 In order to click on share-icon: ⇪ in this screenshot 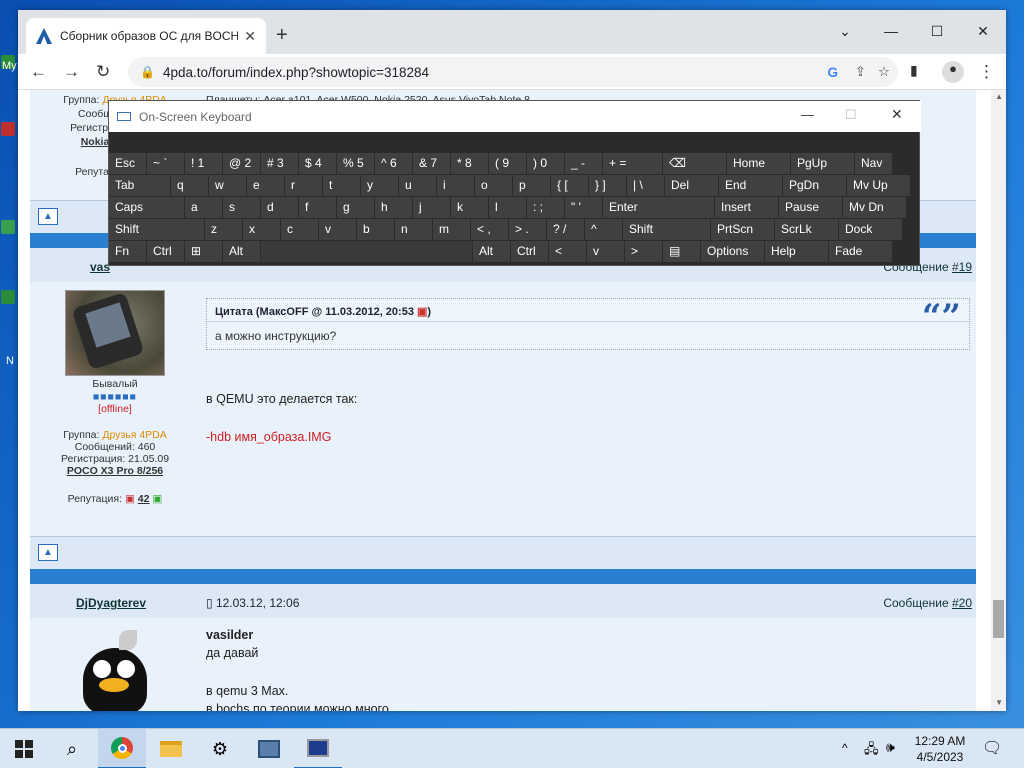, I will do `click(860, 72)`.